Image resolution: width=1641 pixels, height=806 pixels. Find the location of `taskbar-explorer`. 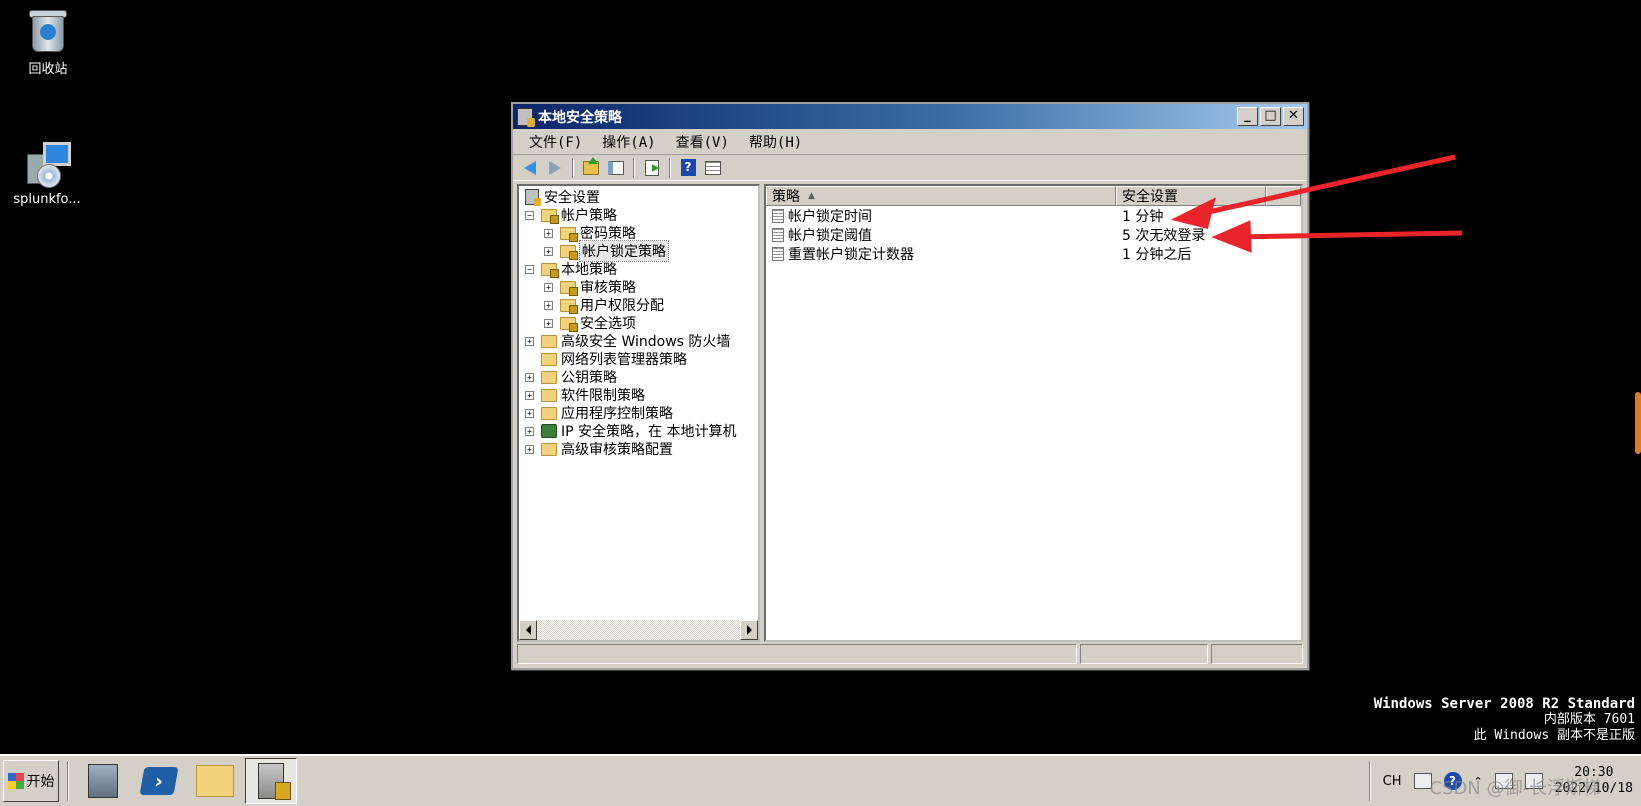

taskbar-explorer is located at coordinates (215, 781).